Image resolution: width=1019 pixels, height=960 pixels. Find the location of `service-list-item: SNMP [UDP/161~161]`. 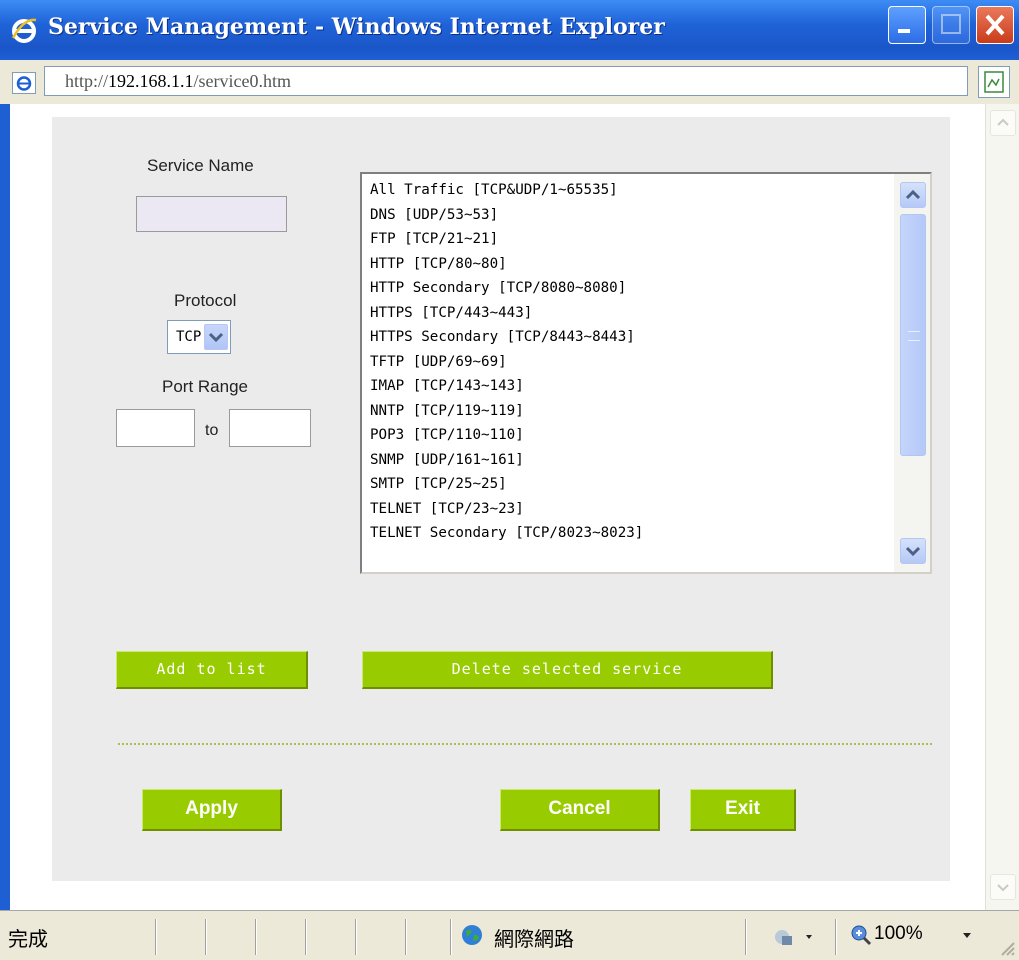

service-list-item: SNMP [UDP/161~161] is located at coordinates (506, 460).